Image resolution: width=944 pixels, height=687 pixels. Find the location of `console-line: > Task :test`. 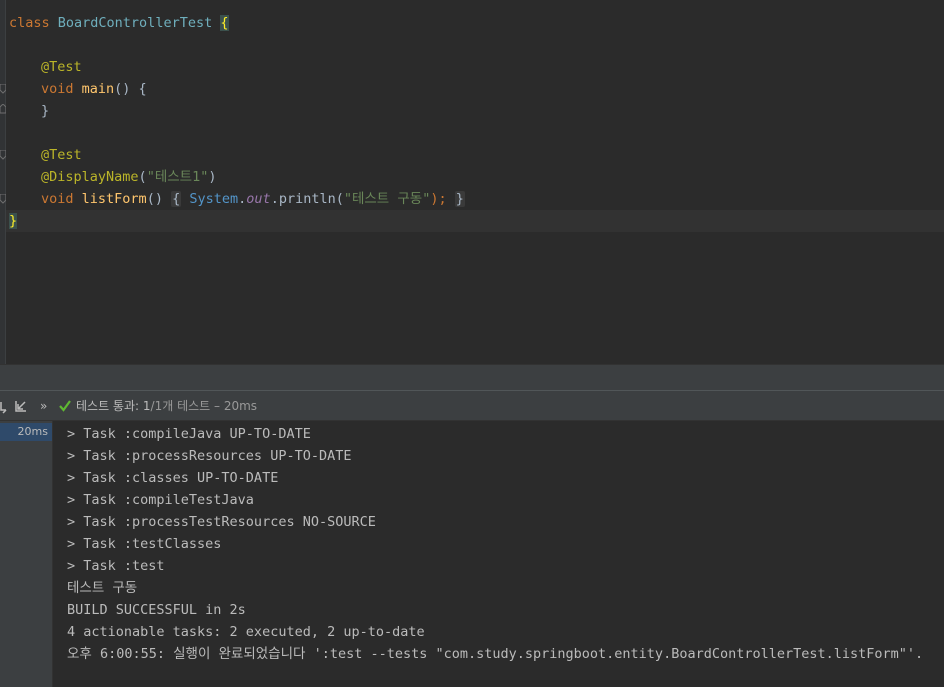

console-line: > Task :test is located at coordinates (116, 566).